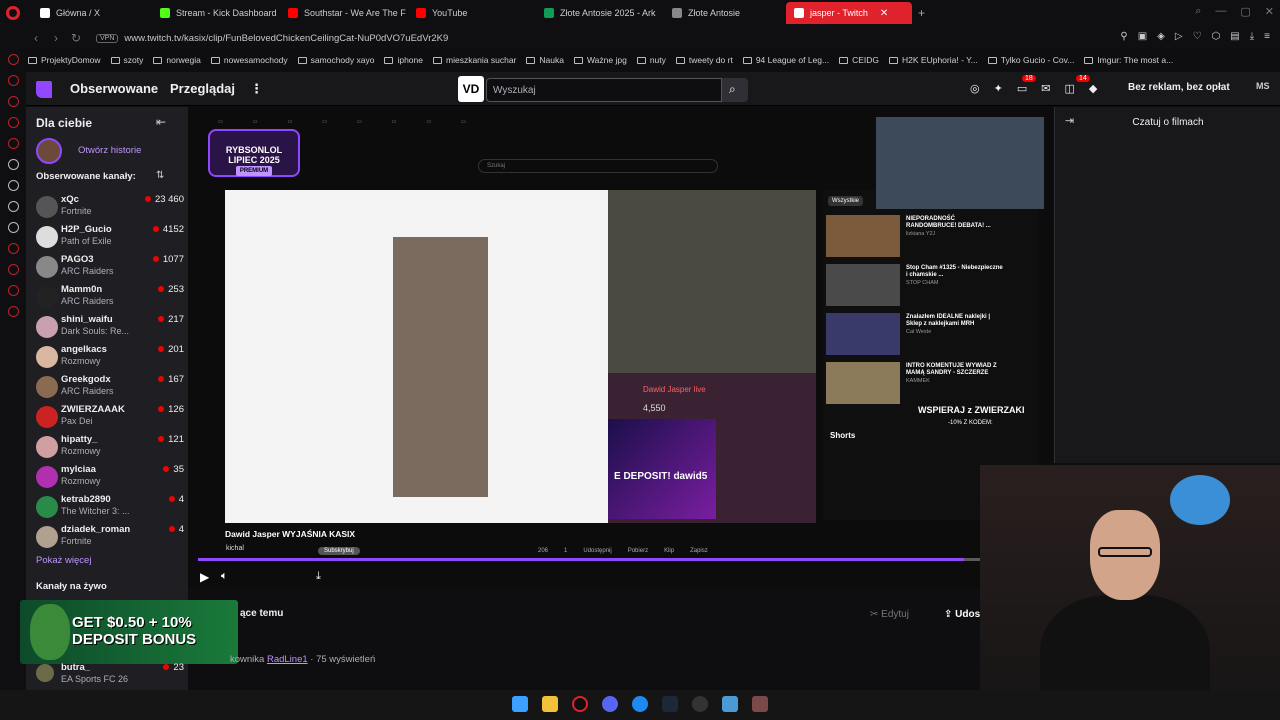  What do you see at coordinates (1161, 36) in the screenshot?
I see `vpn-icon: ◈` at bounding box center [1161, 36].